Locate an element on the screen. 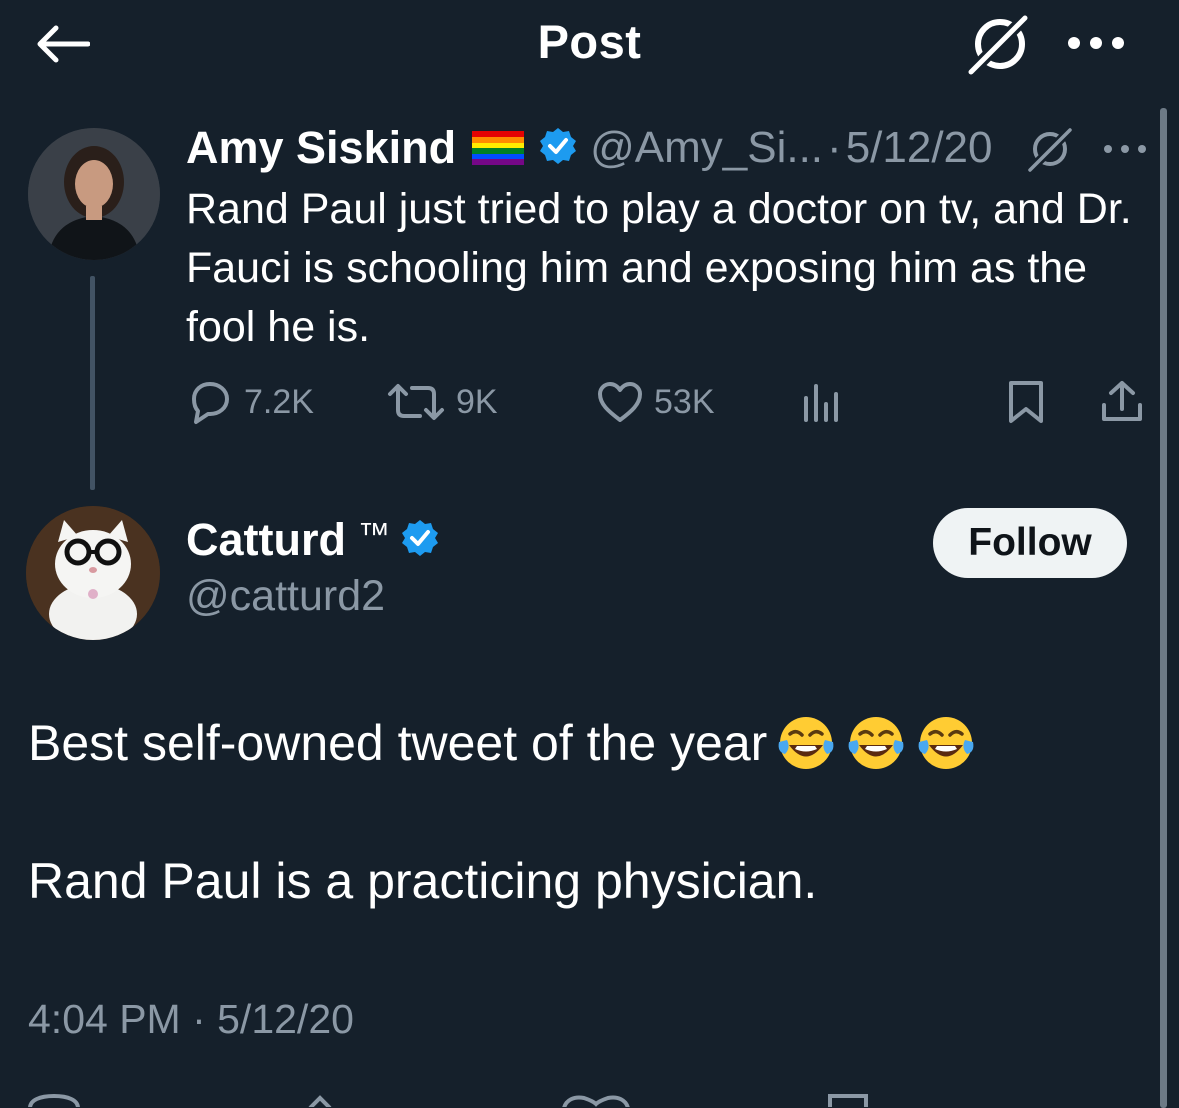  repost-button: 9K is located at coordinates (442, 402).